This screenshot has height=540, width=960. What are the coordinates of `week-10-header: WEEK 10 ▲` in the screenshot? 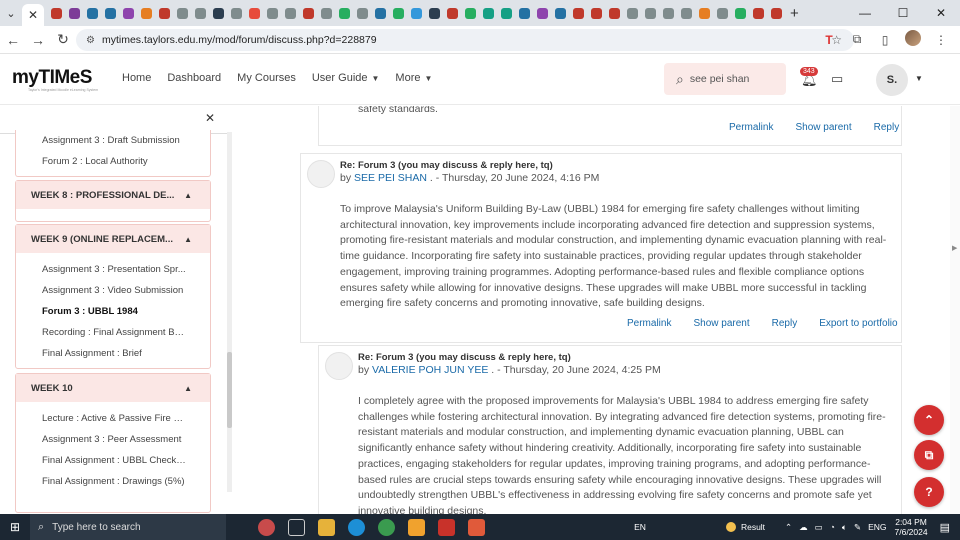 It's located at (113, 388).